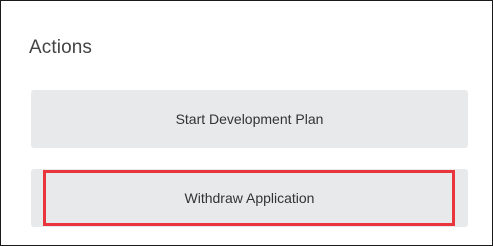 The height and width of the screenshot is (246, 493). I want to click on panel-title: Actions, so click(61, 47).